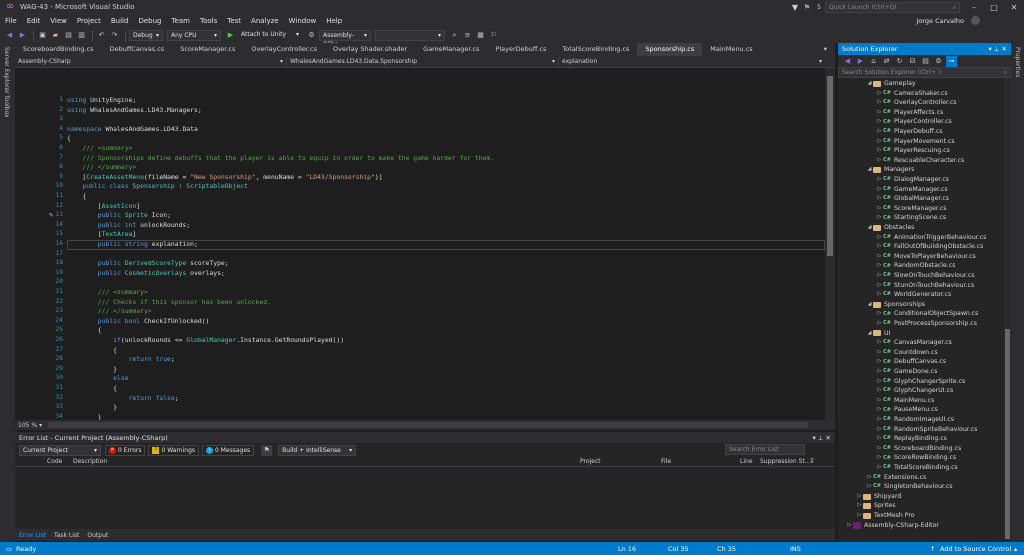 Image resolution: width=1024 pixels, height=555 pixels. I want to click on format-icon: ≡, so click(467, 35).